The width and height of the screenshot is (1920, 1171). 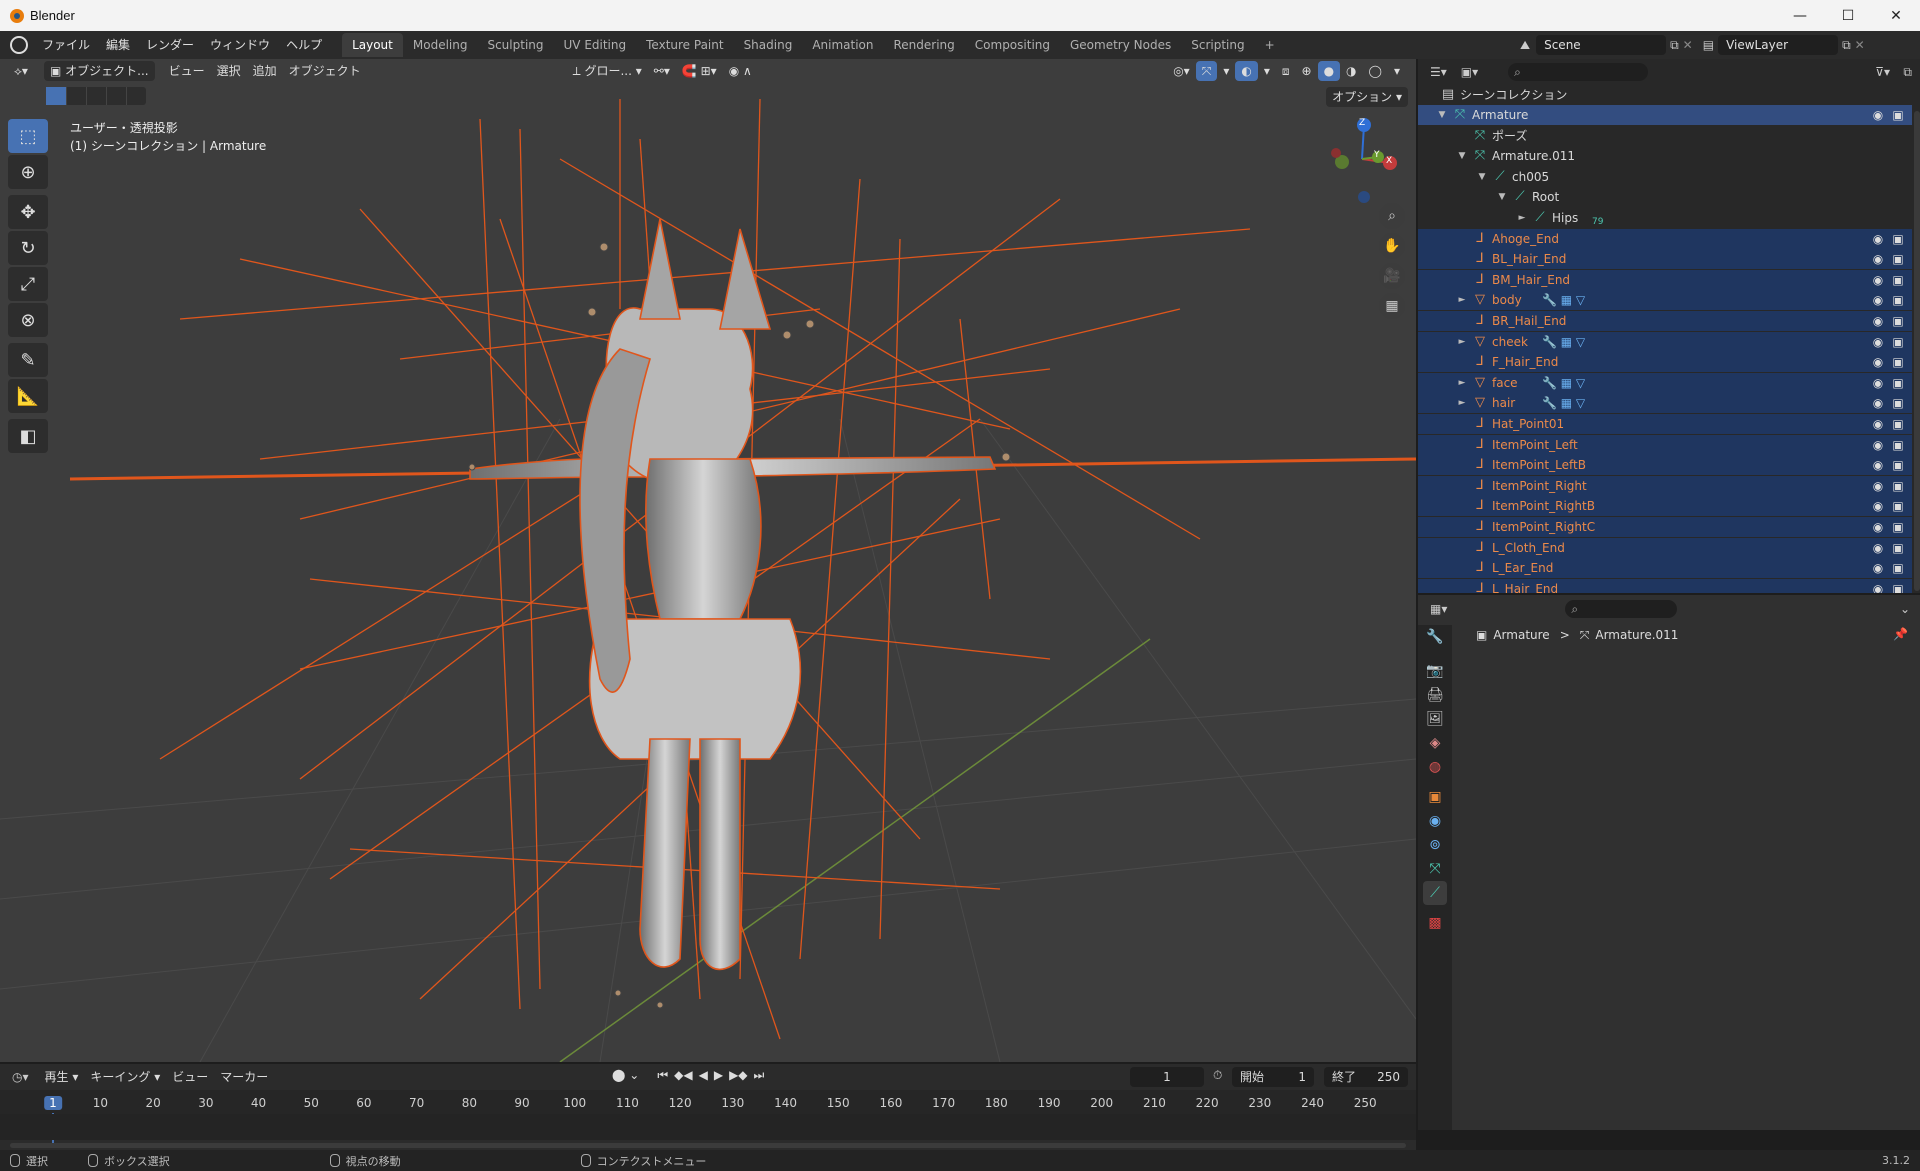 What do you see at coordinates (1469, 72) in the screenshot?
I see `display-mode-icon: ▣▾` at bounding box center [1469, 72].